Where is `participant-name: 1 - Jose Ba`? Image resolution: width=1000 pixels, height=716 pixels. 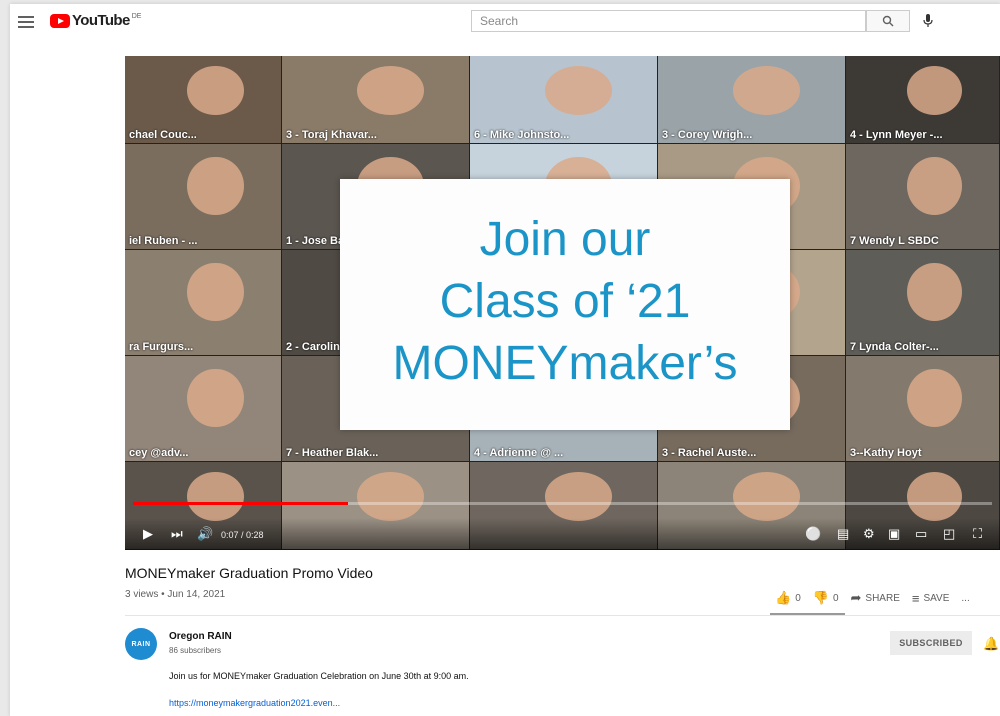
participant-name: 1 - Jose Ba is located at coordinates (315, 241).